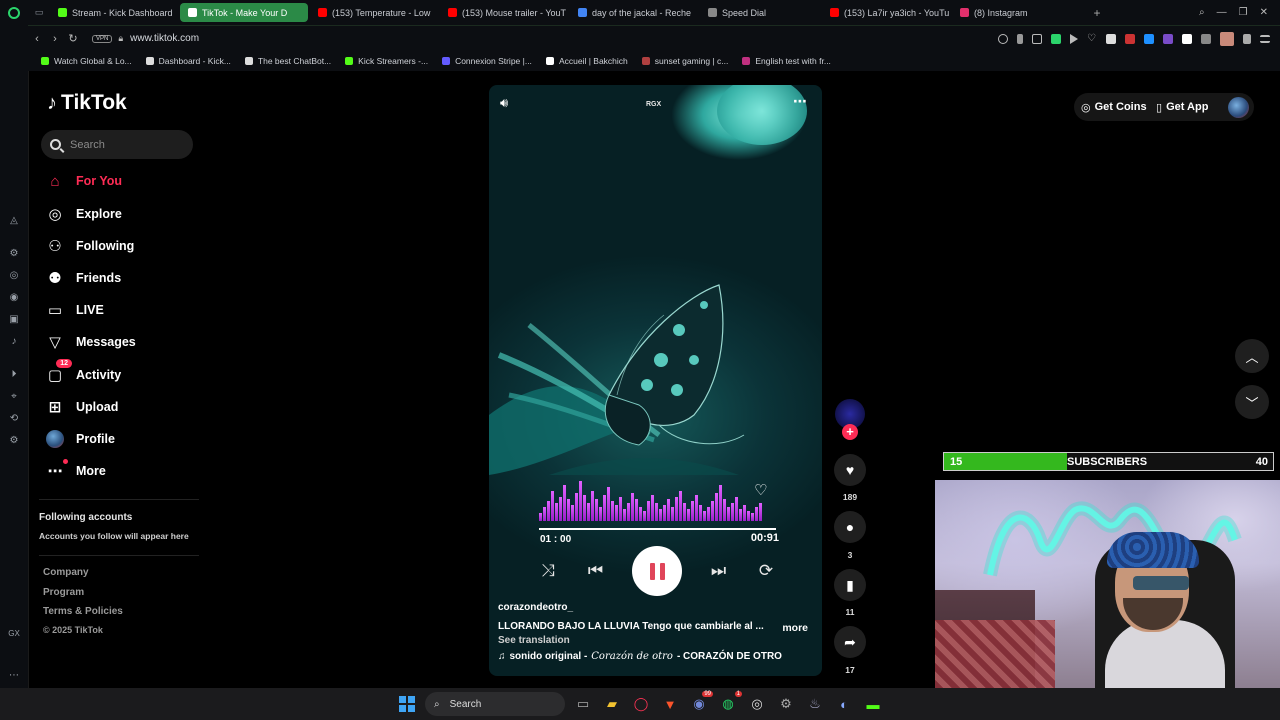 The width and height of the screenshot is (1280, 720). What do you see at coordinates (873, 704) in the screenshot?
I see `kick-app-icon: ▬` at bounding box center [873, 704].